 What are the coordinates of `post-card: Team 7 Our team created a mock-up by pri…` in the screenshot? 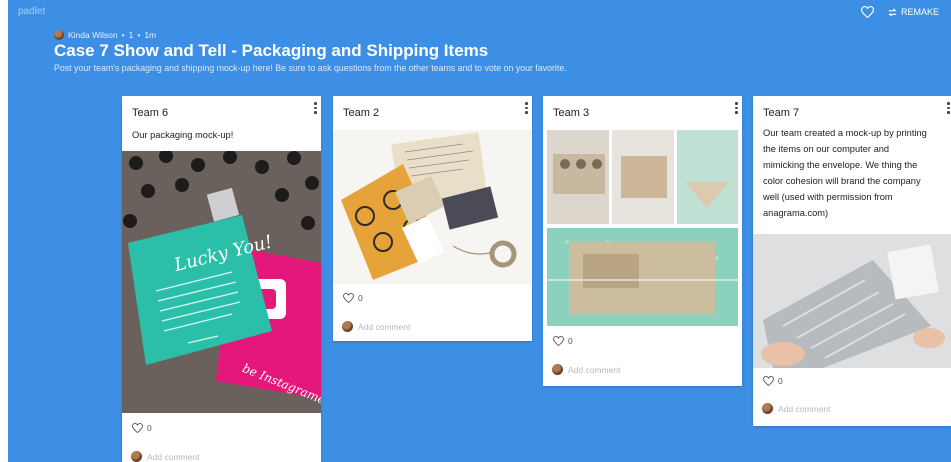 It's located at (852, 261).